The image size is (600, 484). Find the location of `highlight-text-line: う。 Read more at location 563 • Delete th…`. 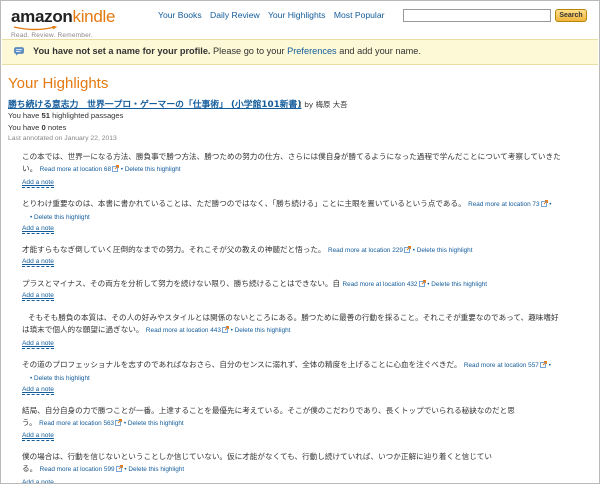

highlight-text-line: う。 Read more at location 563 • Delete th… is located at coordinates (103, 422).